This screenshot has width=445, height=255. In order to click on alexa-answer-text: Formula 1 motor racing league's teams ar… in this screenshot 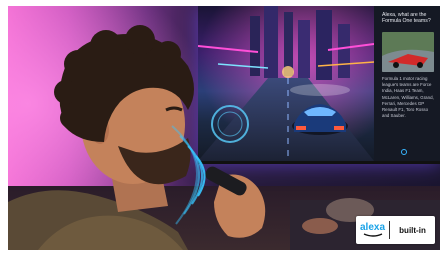, I will do `click(408, 97)`.